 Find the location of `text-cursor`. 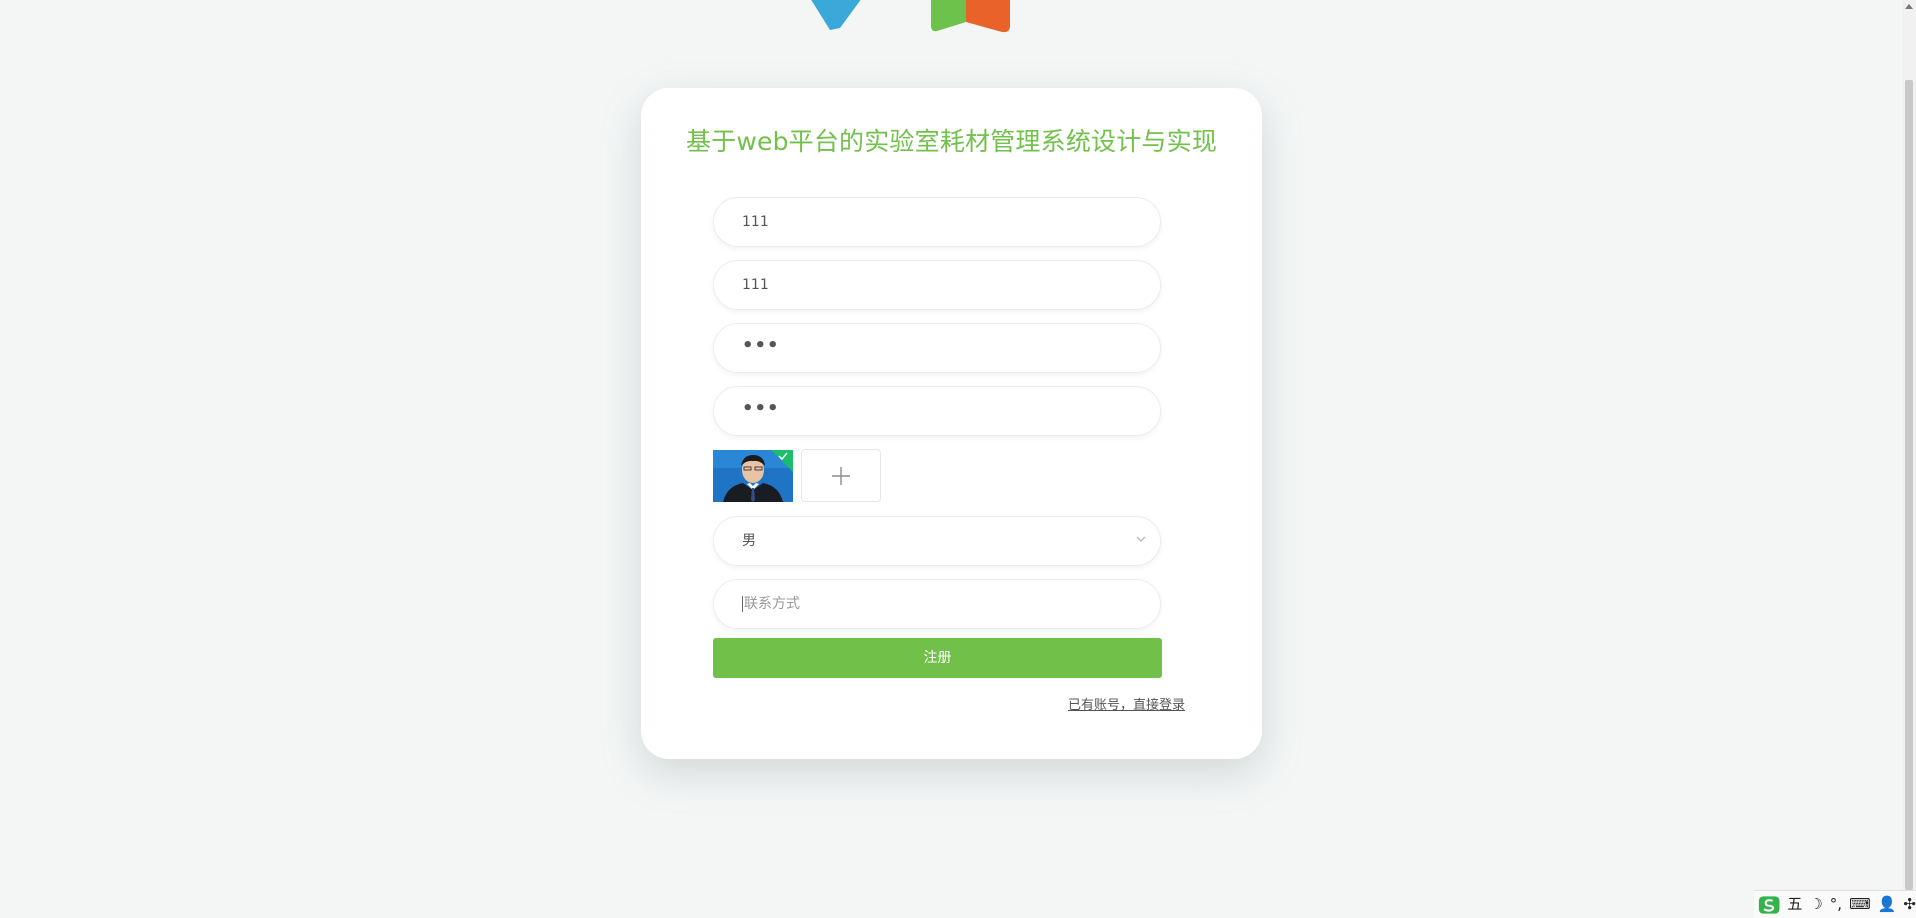

text-cursor is located at coordinates (742, 604).